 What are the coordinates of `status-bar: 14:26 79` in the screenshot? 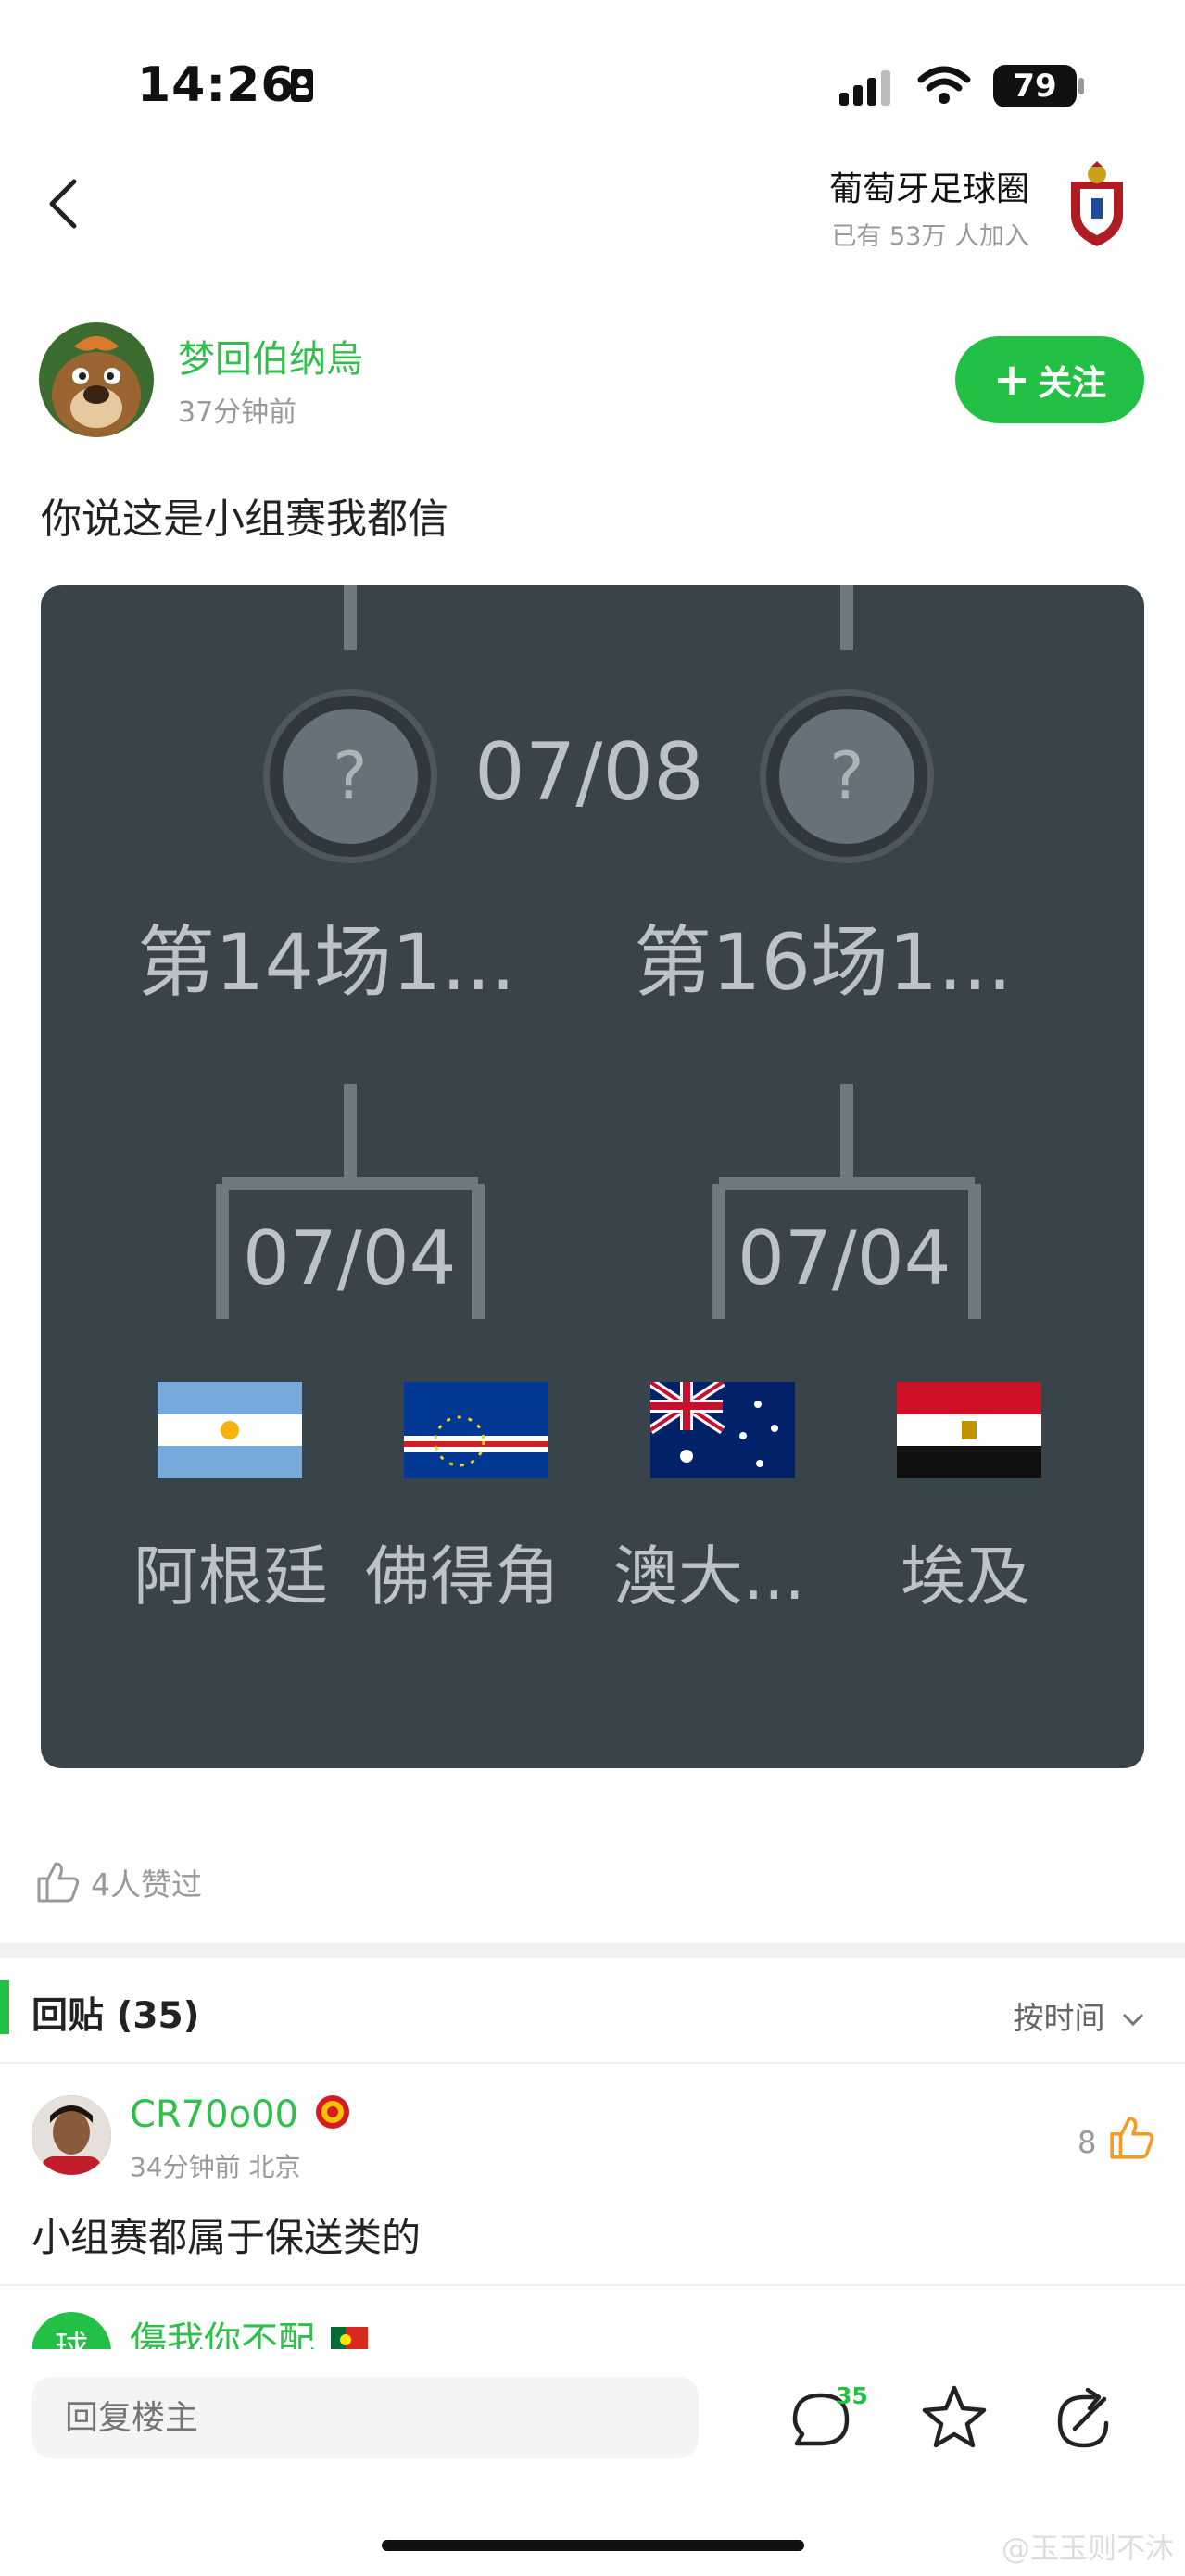 It's located at (592, 83).